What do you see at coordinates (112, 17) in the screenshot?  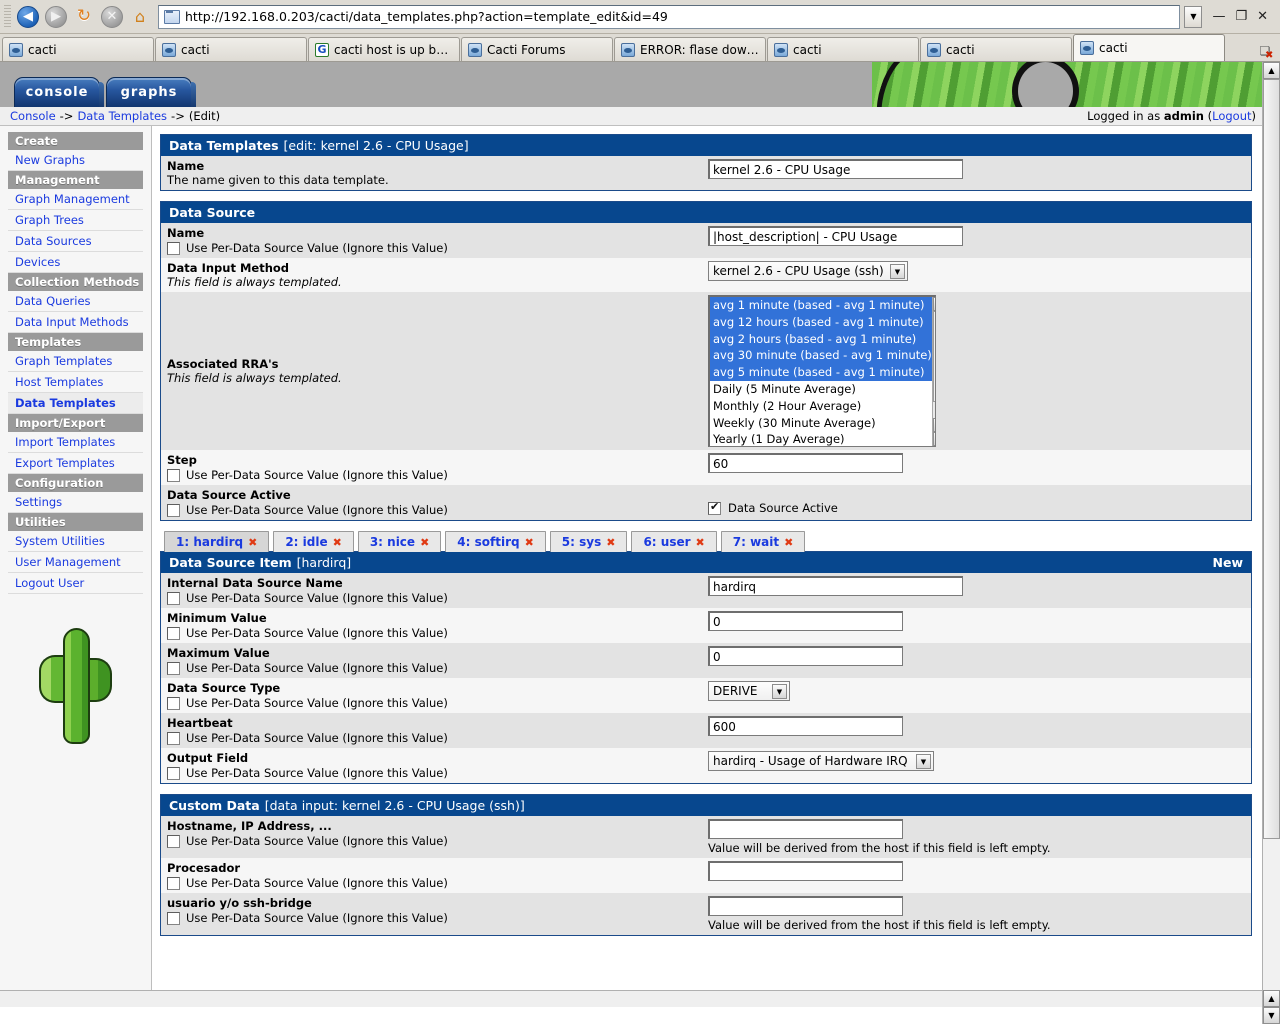 I see `stop-button: ✕` at bounding box center [112, 17].